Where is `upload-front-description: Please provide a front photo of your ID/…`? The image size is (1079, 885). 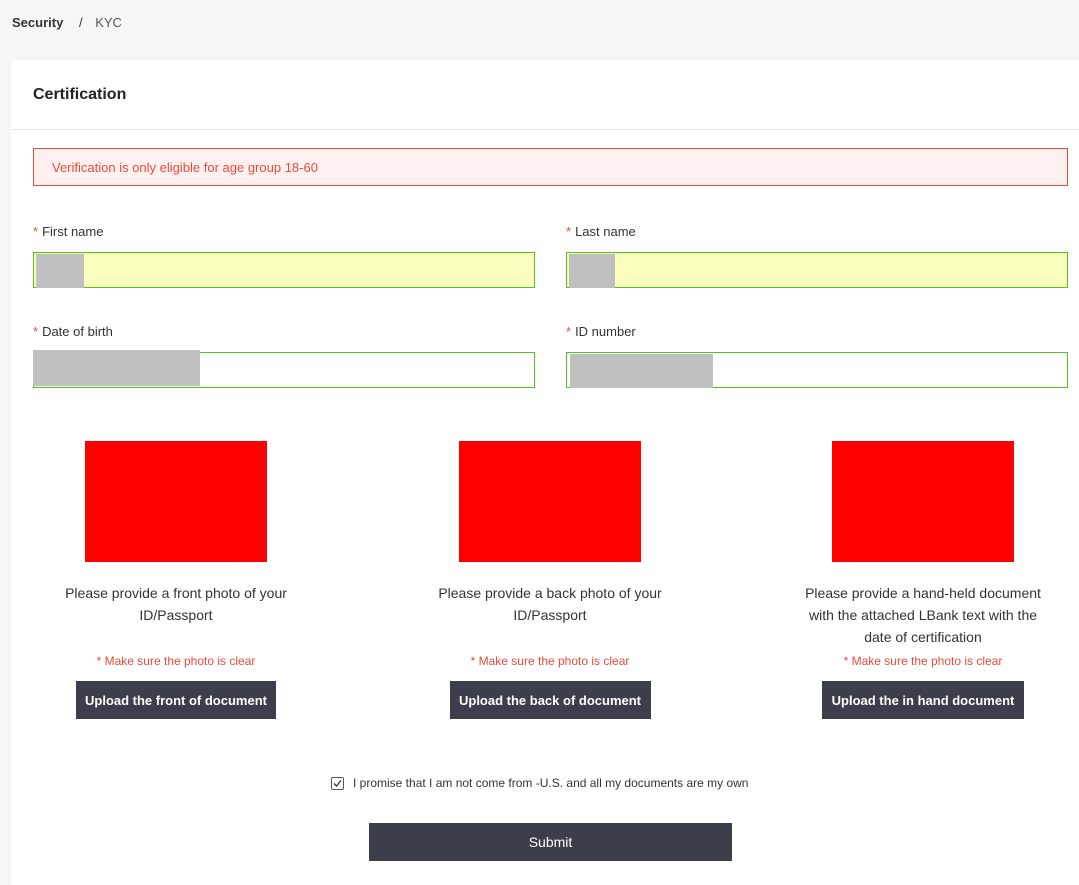 upload-front-description: Please provide a front photo of your ID/… is located at coordinates (176, 604).